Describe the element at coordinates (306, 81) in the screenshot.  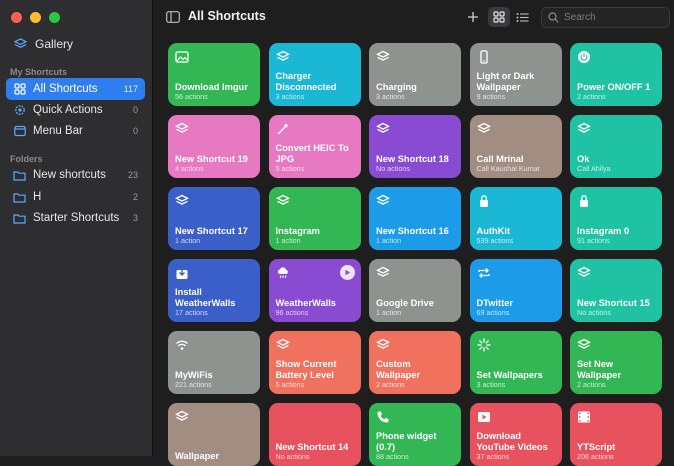
I see `shortcut-name: Charger Disconnected` at that location.